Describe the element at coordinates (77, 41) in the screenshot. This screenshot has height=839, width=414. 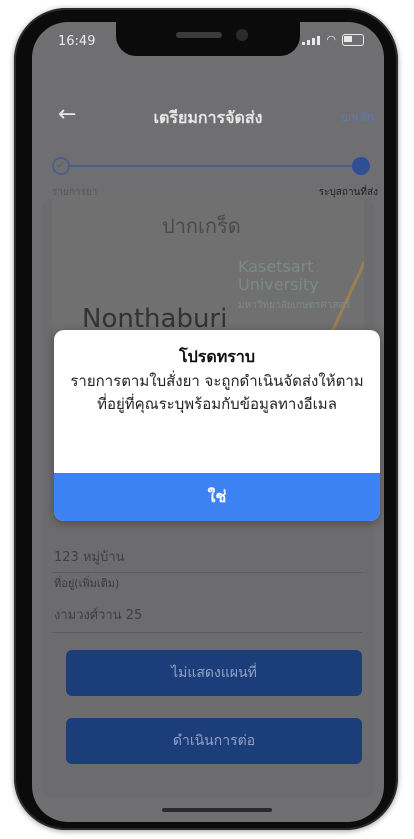
I see `status-time: 16:49` at that location.